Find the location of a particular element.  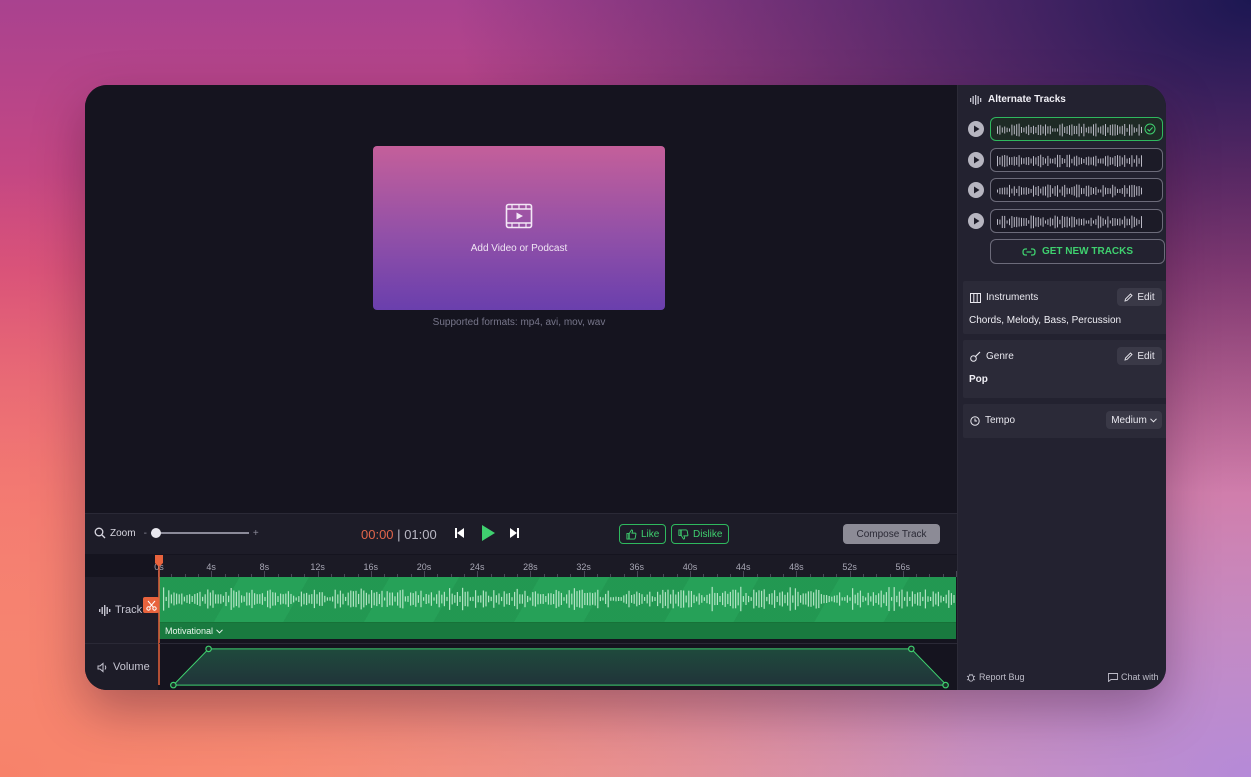

zoom-in-button: + is located at coordinates (256, 533).